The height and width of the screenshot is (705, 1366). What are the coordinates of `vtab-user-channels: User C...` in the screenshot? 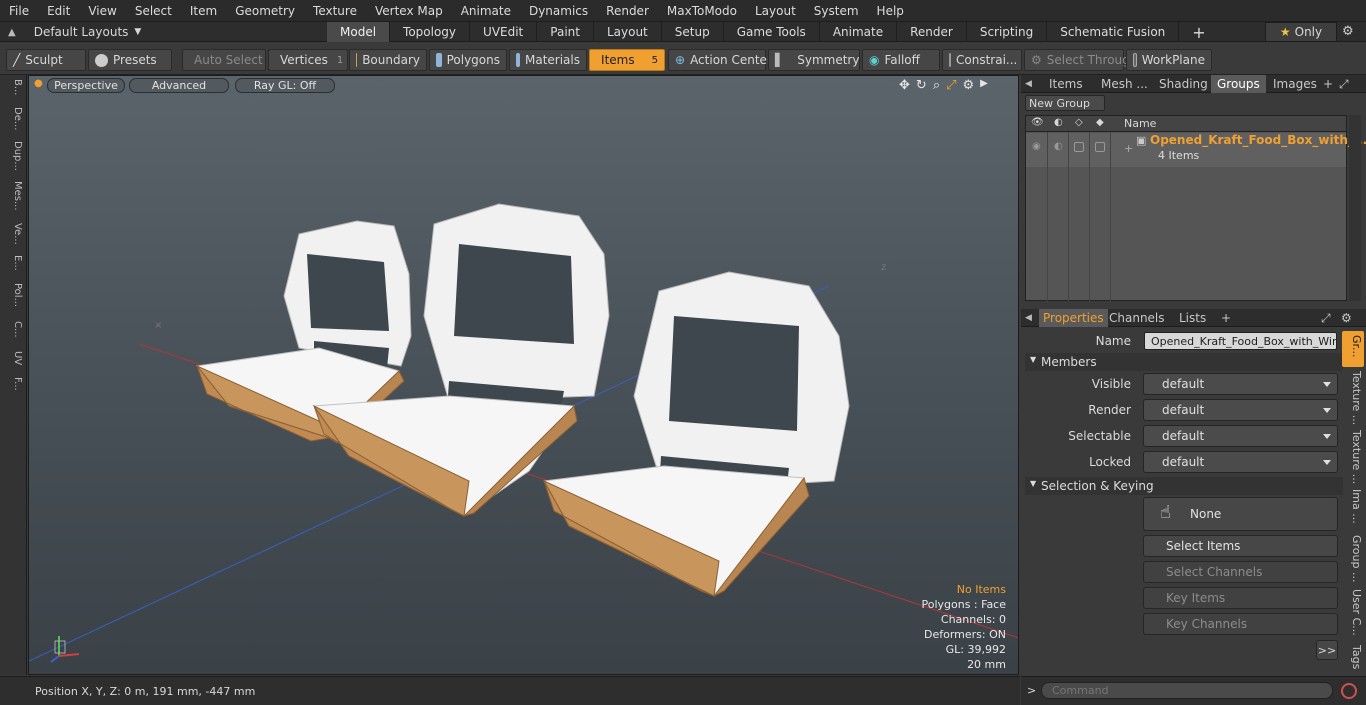 It's located at (1353, 612).